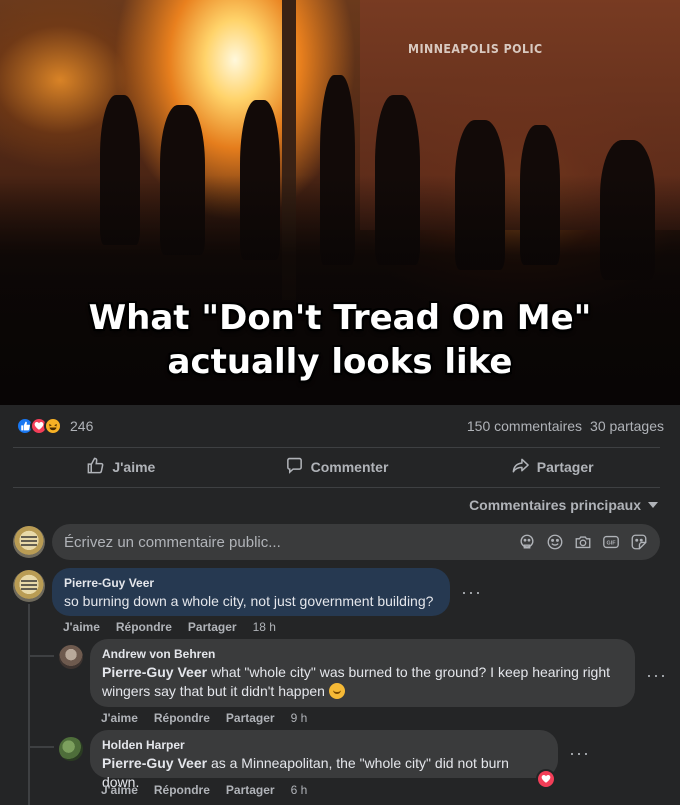 The height and width of the screenshot is (805, 680). I want to click on haha-icon, so click(53, 426).